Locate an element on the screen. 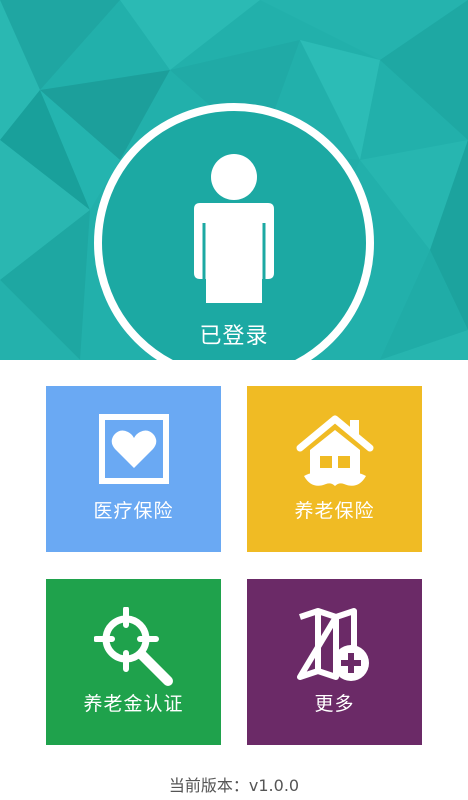 The height and width of the screenshot is (800, 468). house-mustache-icon is located at coordinates (334, 450).